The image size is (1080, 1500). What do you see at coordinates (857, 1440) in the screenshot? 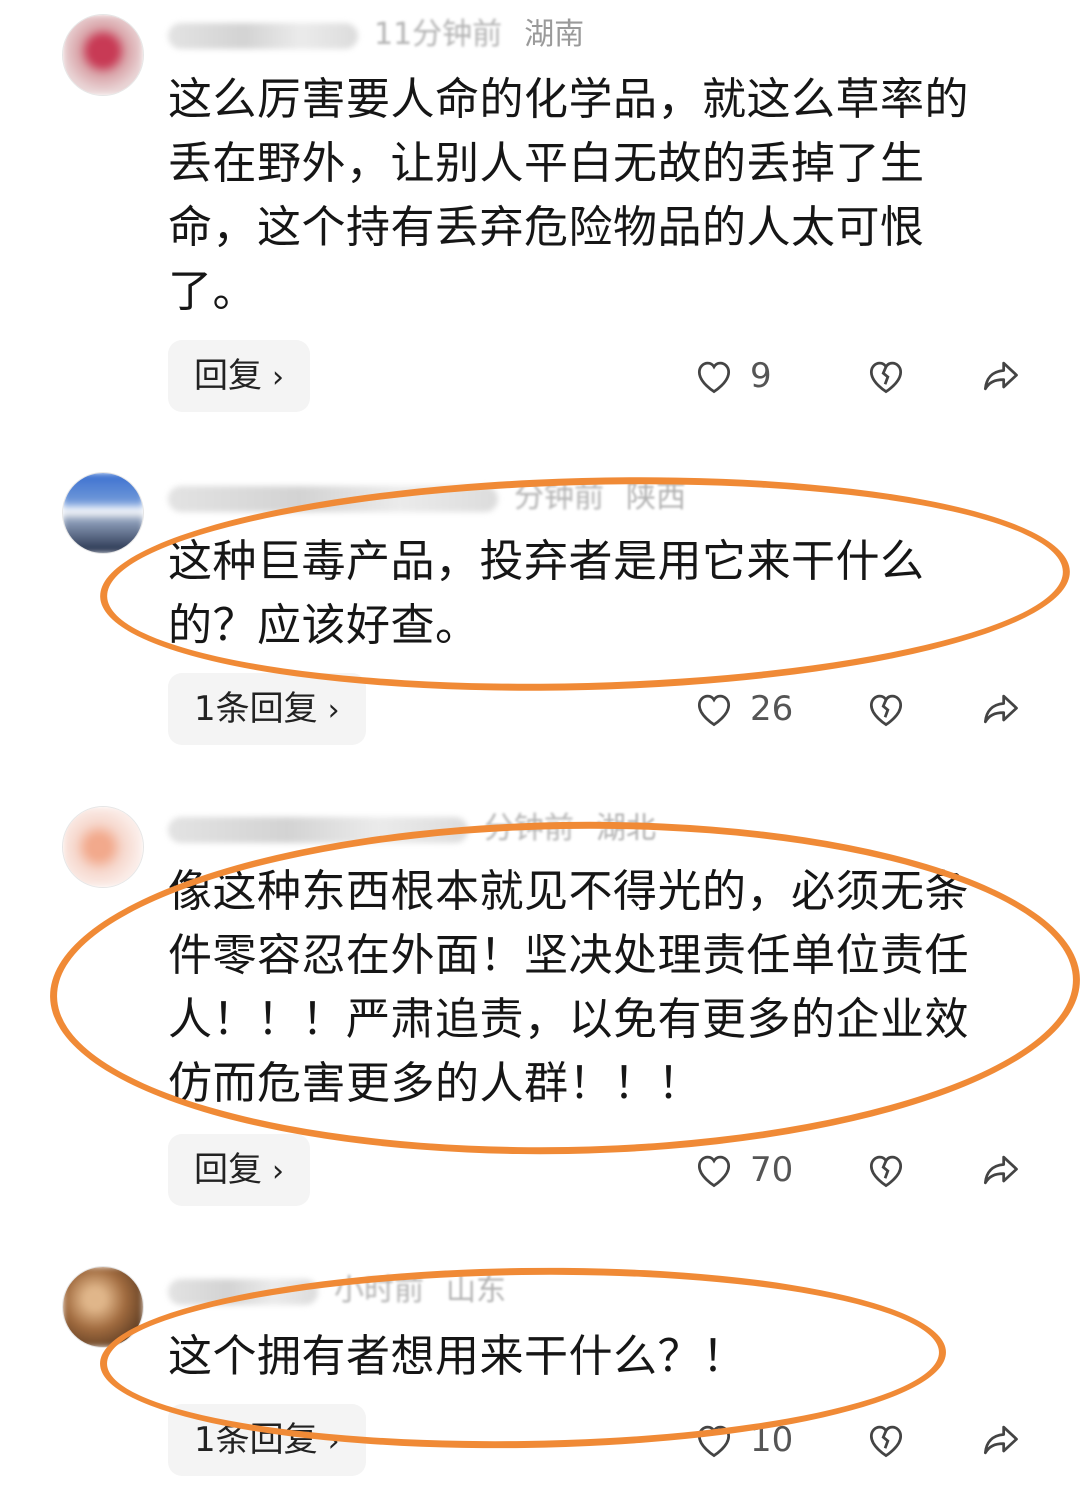
I see `comment-actions: 10` at bounding box center [857, 1440].